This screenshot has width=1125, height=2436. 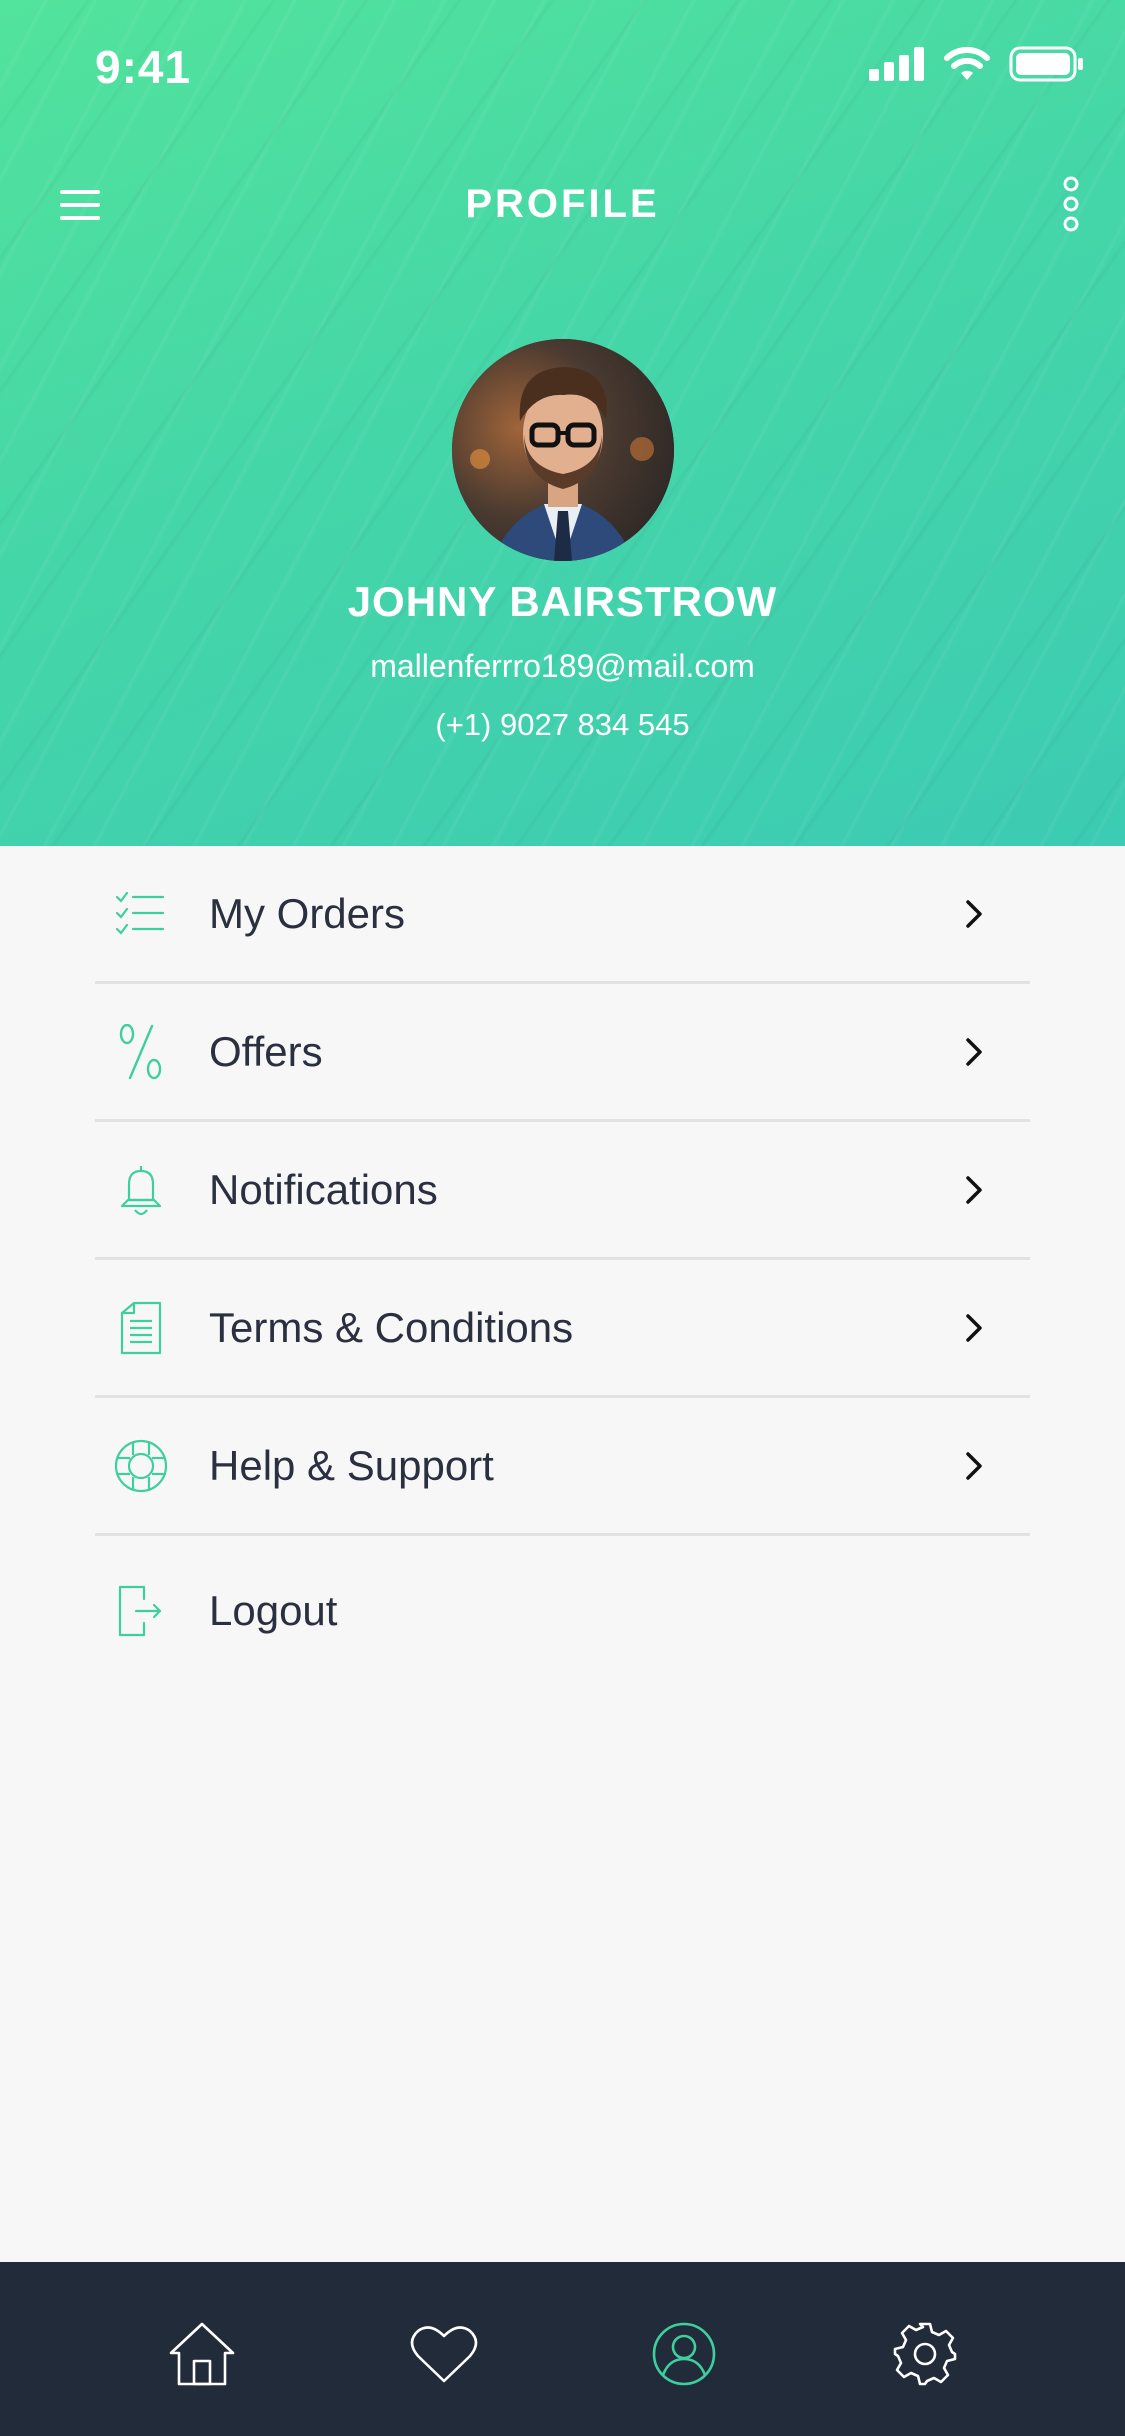 What do you see at coordinates (562, 1191) in the screenshot?
I see `menu-item-notifications: Notifications` at bounding box center [562, 1191].